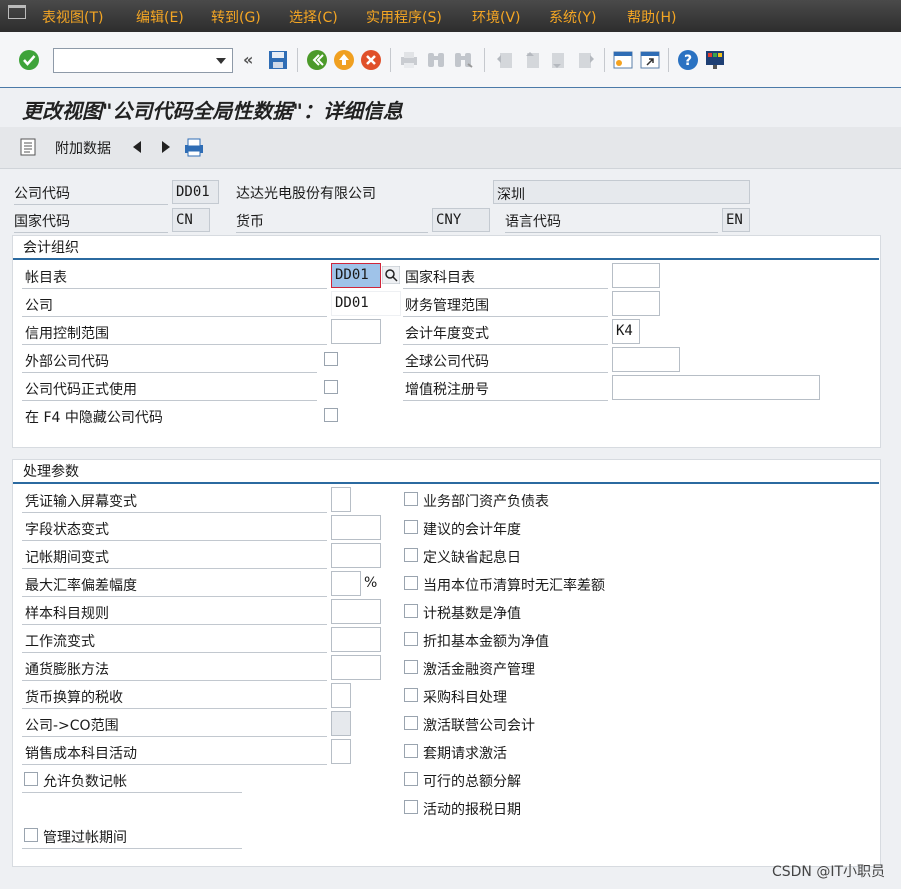 The height and width of the screenshot is (889, 901). I want to click on collapse-icon: «, so click(248, 59).